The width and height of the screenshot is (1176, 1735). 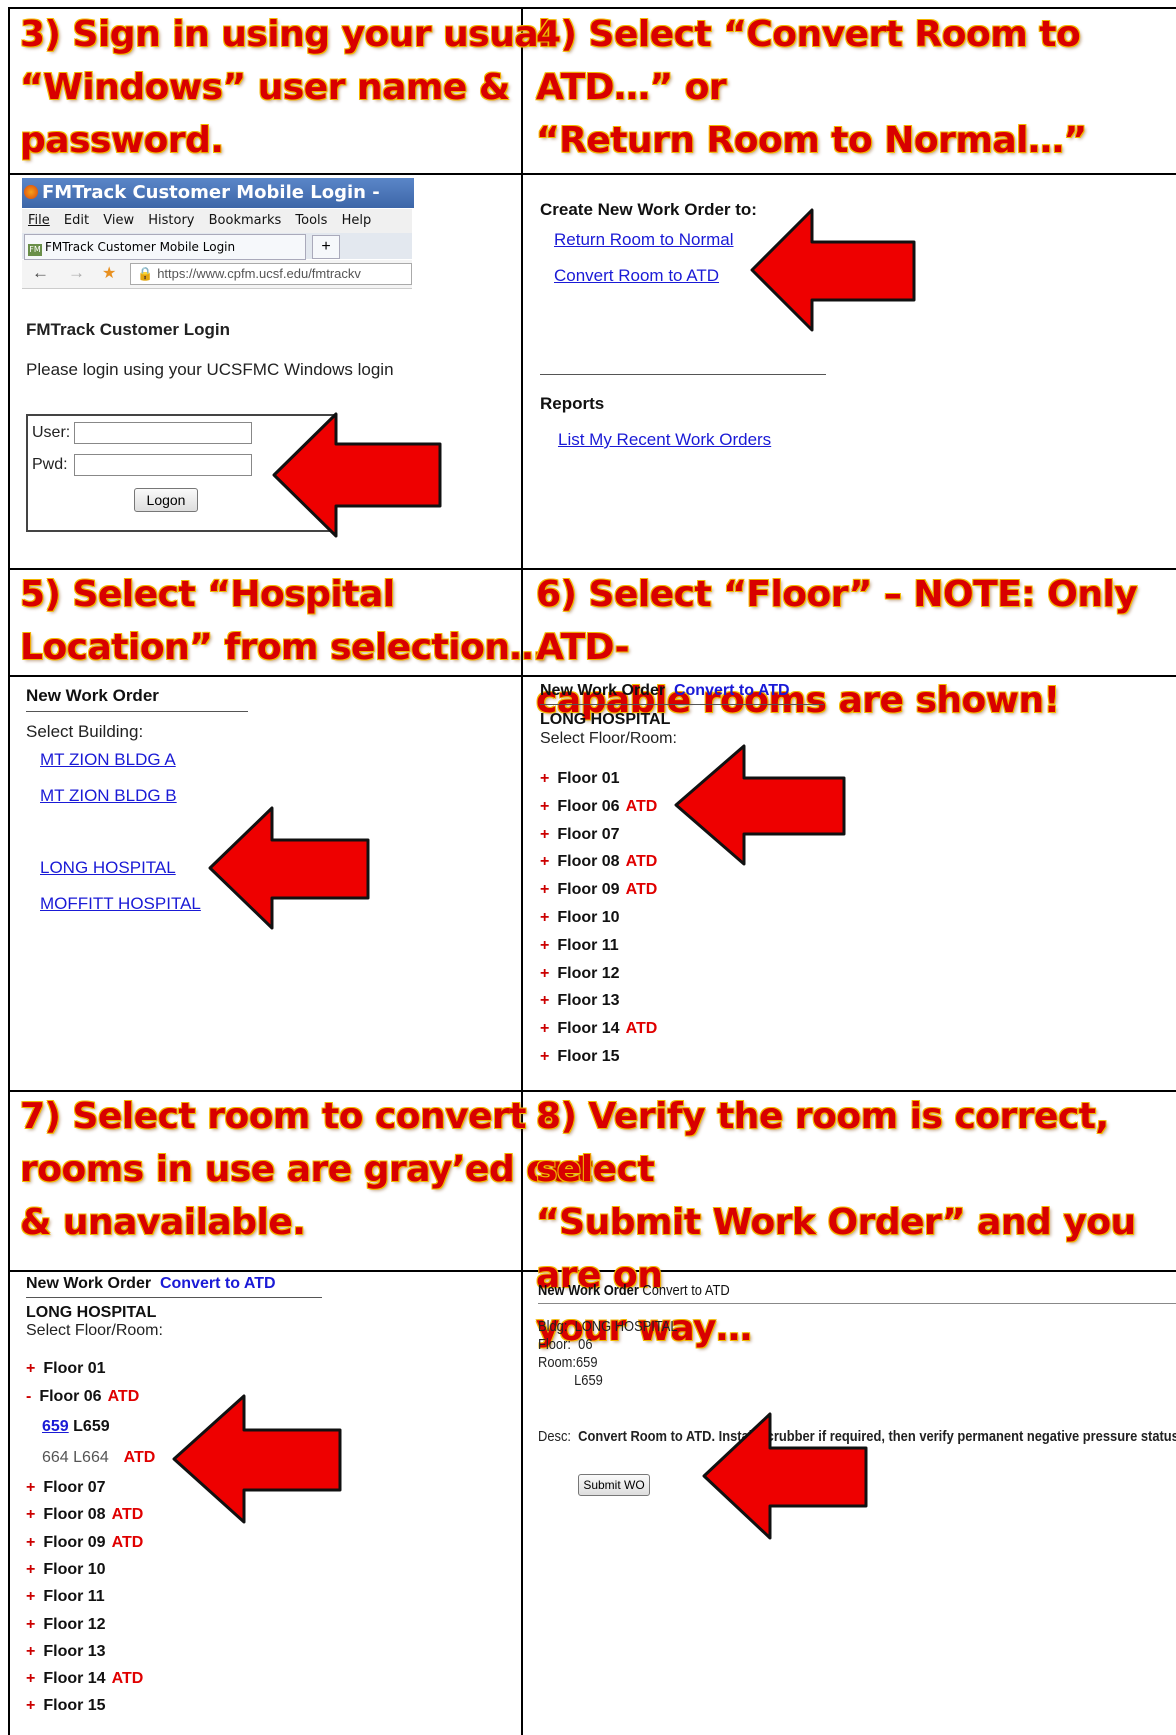 I want to click on firefox-icon, so click(x=31, y=192).